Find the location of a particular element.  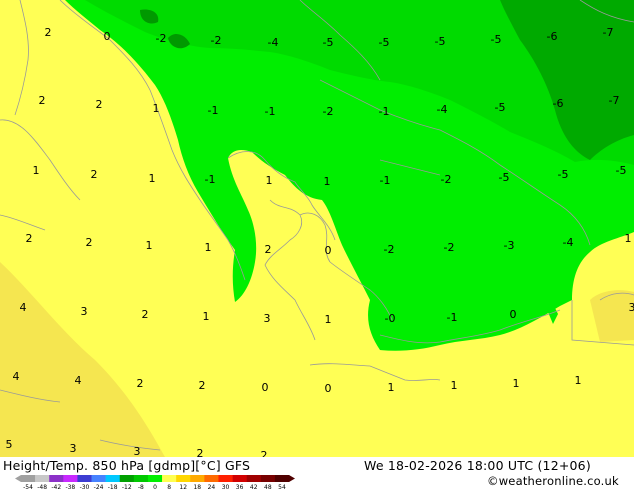

color-scale-tick: -24 is located at coordinates (99, 487).